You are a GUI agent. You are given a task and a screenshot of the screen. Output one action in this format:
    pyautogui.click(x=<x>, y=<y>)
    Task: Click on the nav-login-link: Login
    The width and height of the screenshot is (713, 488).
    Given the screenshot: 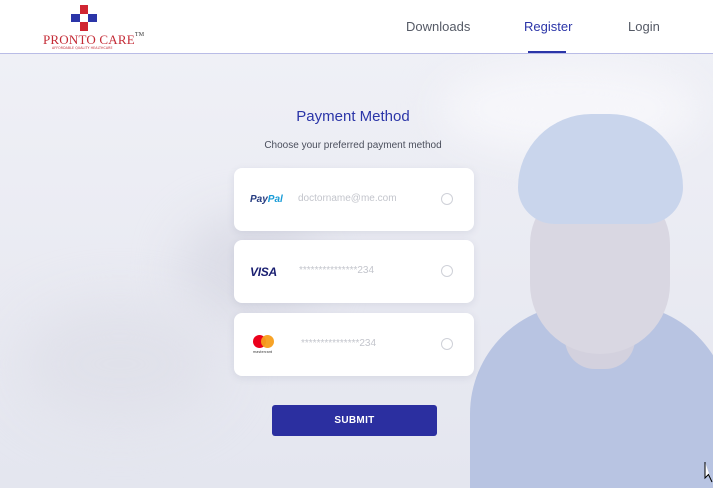 What is the action you would take?
    pyautogui.click(x=644, y=26)
    